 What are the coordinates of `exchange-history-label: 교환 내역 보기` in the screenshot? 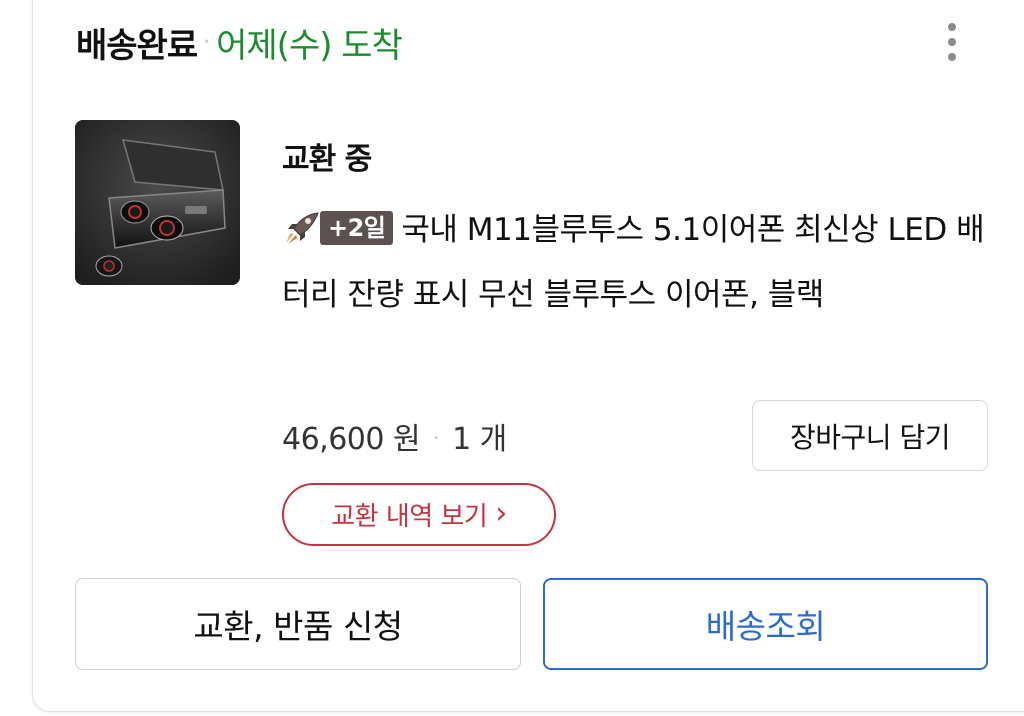 It's located at (409, 517).